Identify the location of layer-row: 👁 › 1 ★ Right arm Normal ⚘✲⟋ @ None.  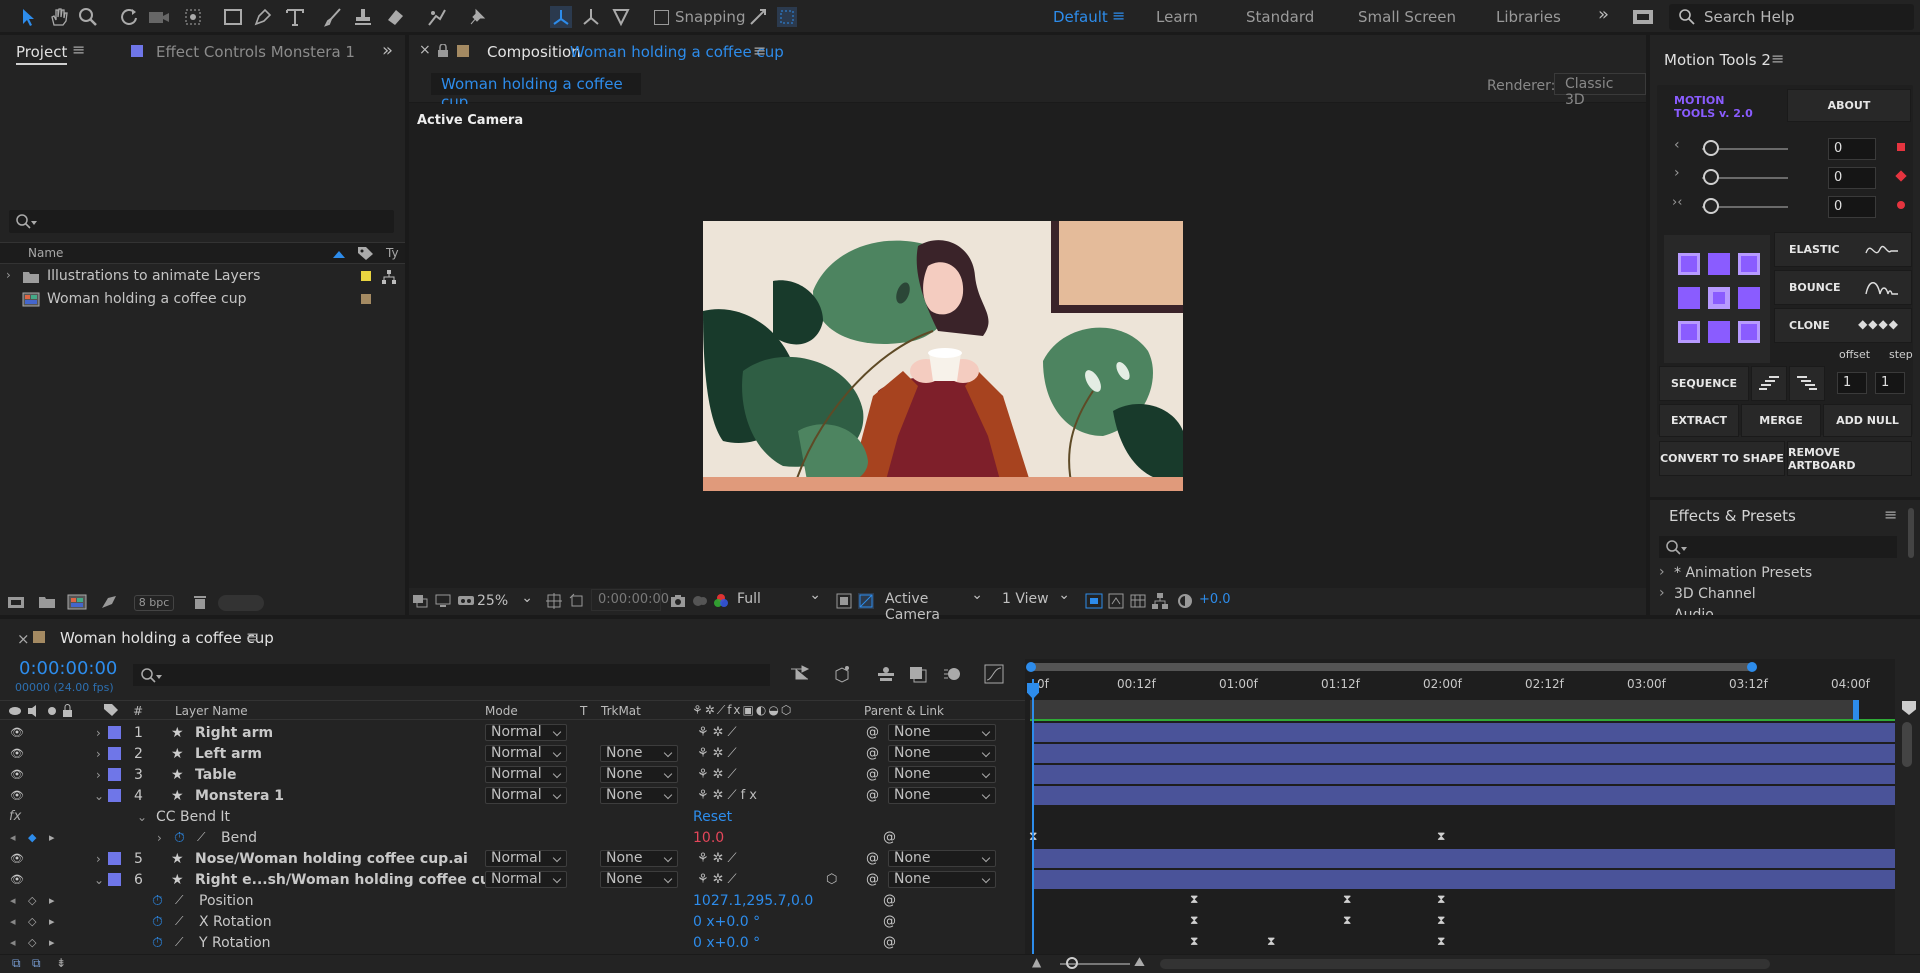
(512, 732).